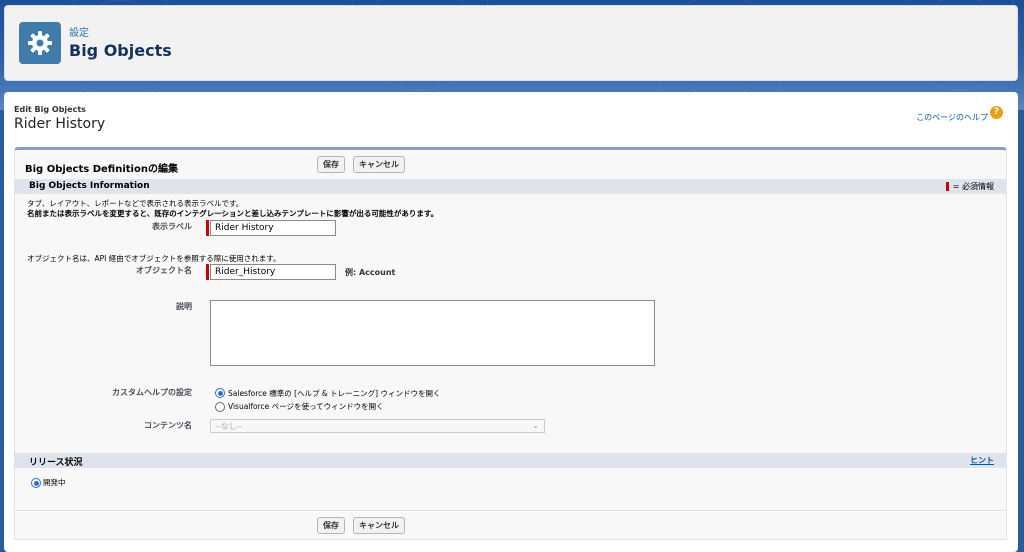 This screenshot has height=552, width=1024. Describe the element at coordinates (120, 50) in the screenshot. I see `header-title: Big Objects` at that location.